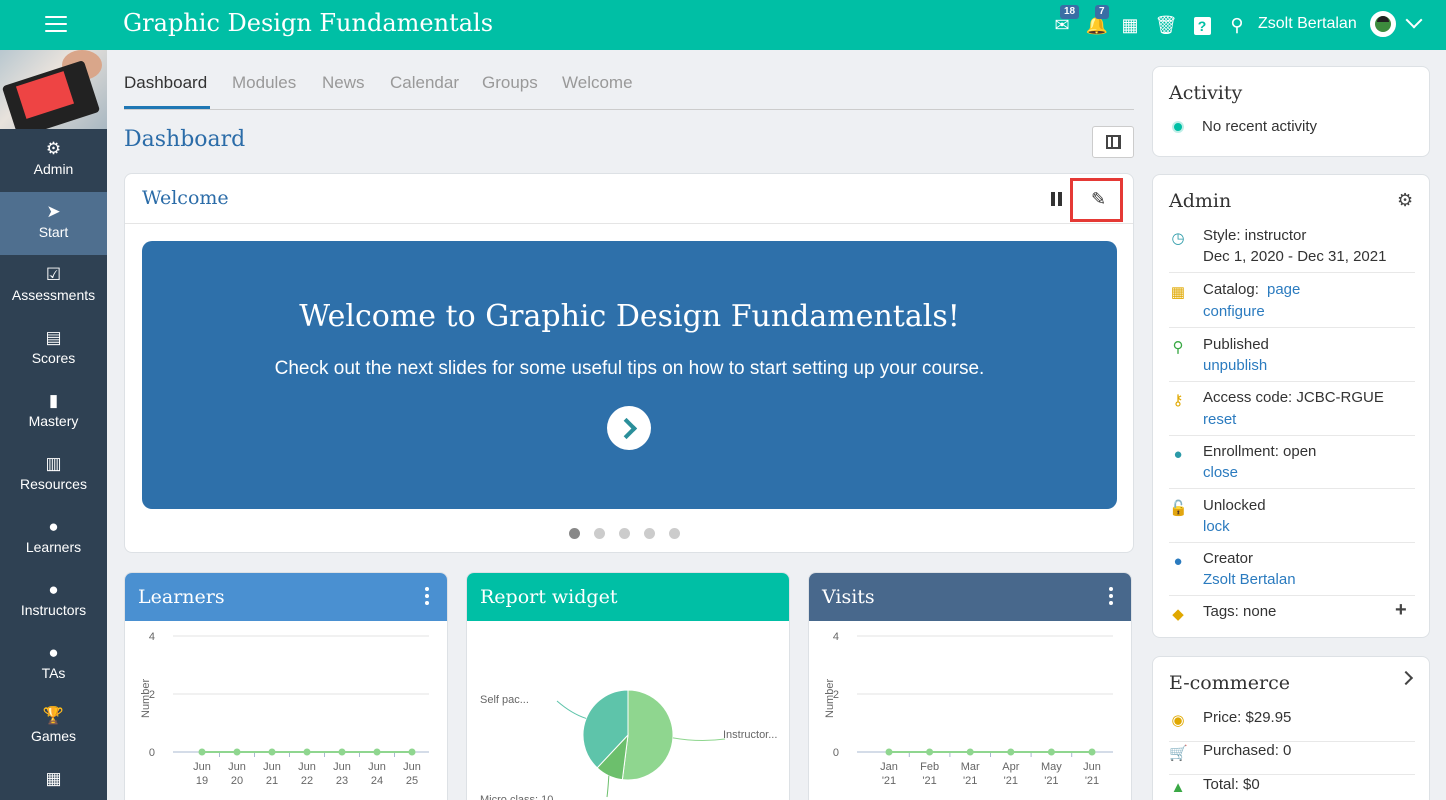 The width and height of the screenshot is (1446, 800). What do you see at coordinates (629, 428) in the screenshot?
I see `next-slide-button` at bounding box center [629, 428].